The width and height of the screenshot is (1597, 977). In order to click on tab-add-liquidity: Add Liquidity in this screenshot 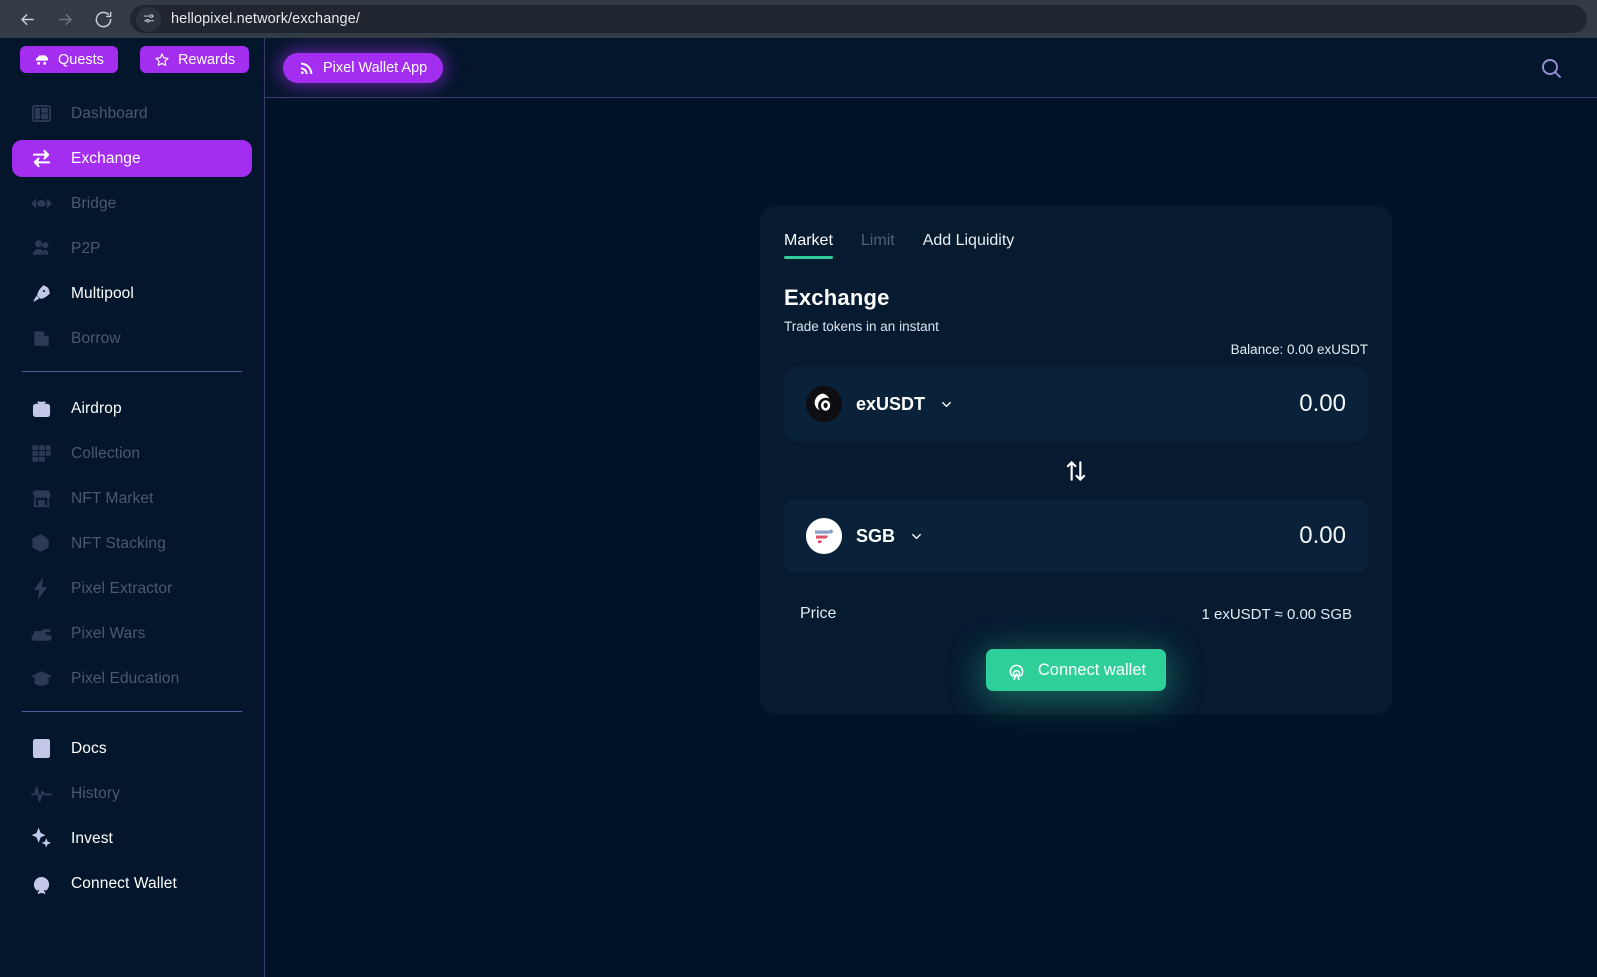, I will do `click(969, 245)`.